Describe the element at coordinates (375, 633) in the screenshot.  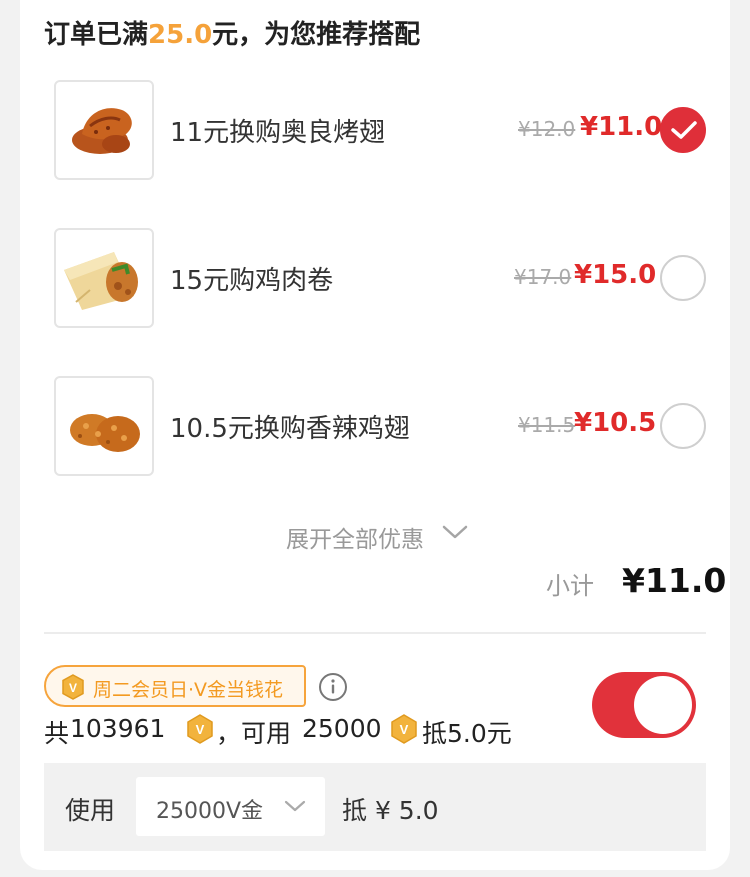
I see `divider` at that location.